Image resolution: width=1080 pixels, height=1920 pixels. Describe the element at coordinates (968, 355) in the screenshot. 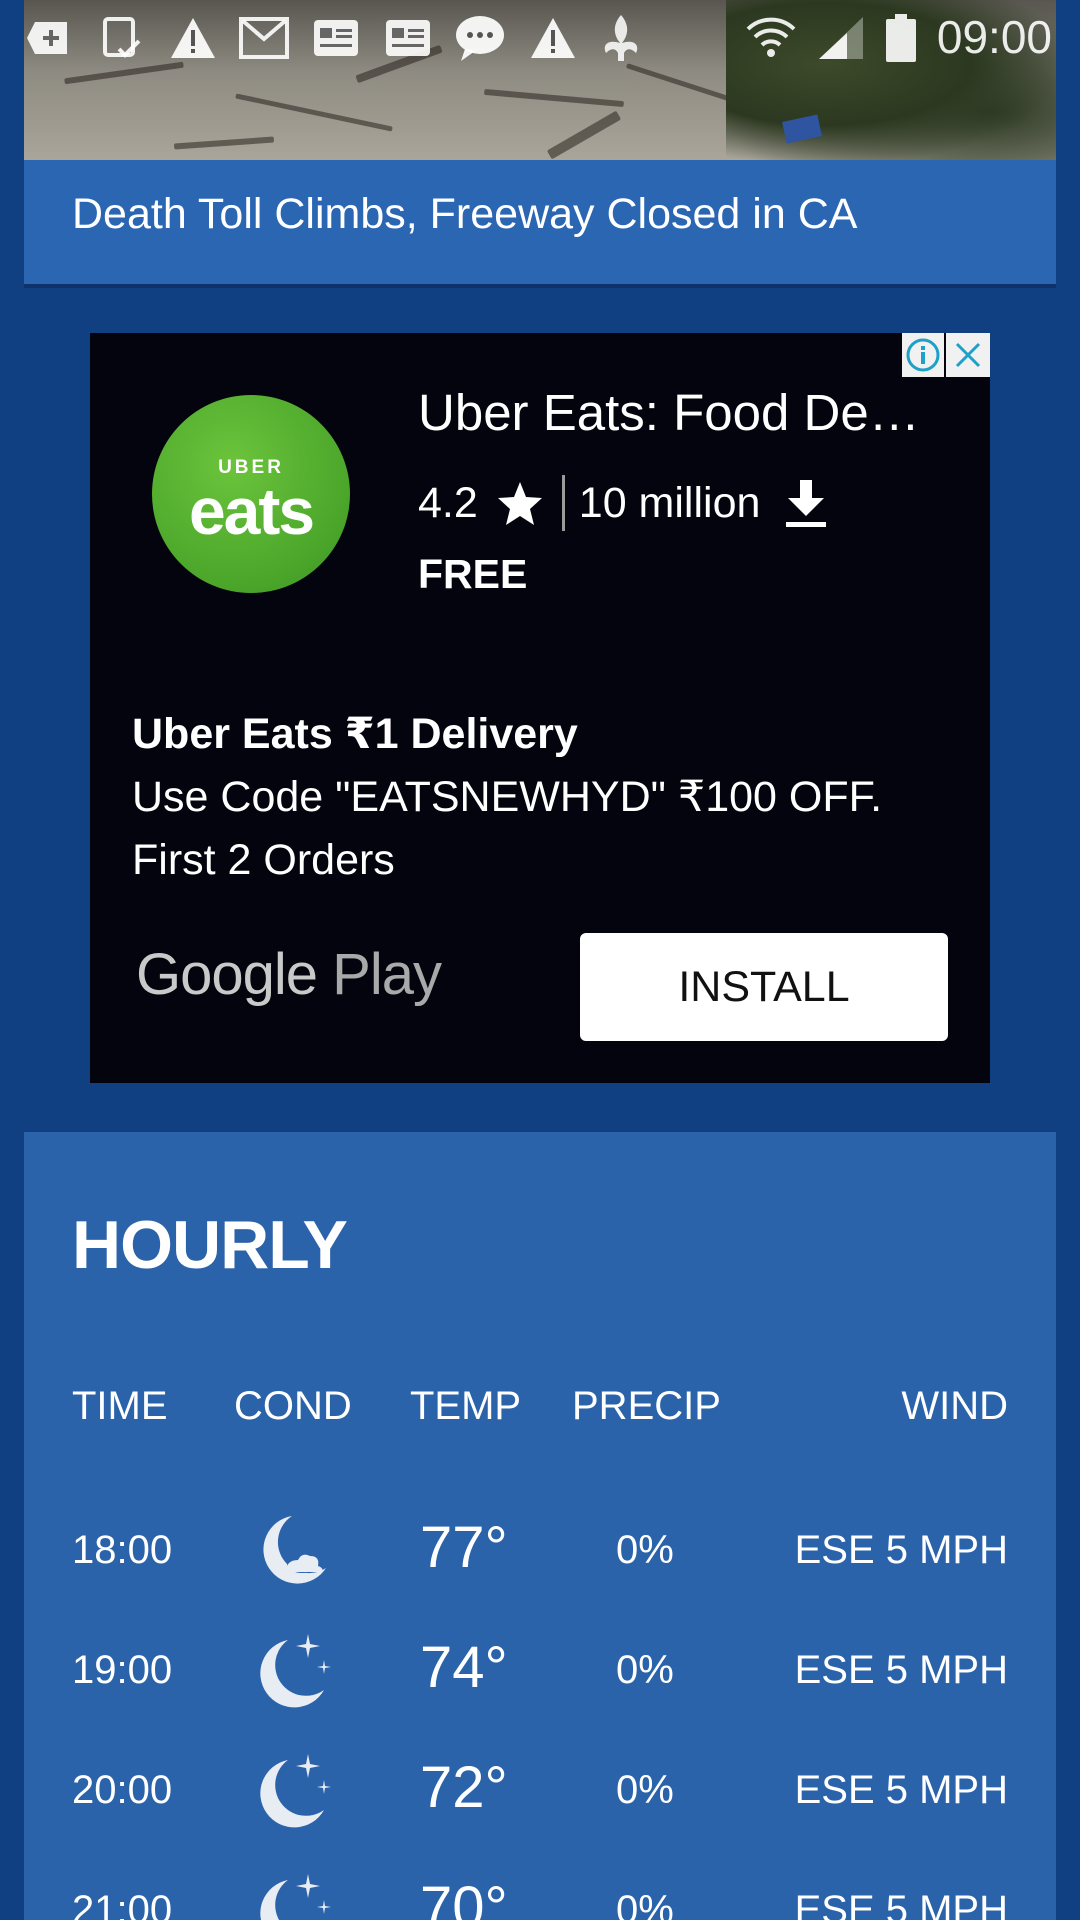

I see `ad-close-icon` at that location.